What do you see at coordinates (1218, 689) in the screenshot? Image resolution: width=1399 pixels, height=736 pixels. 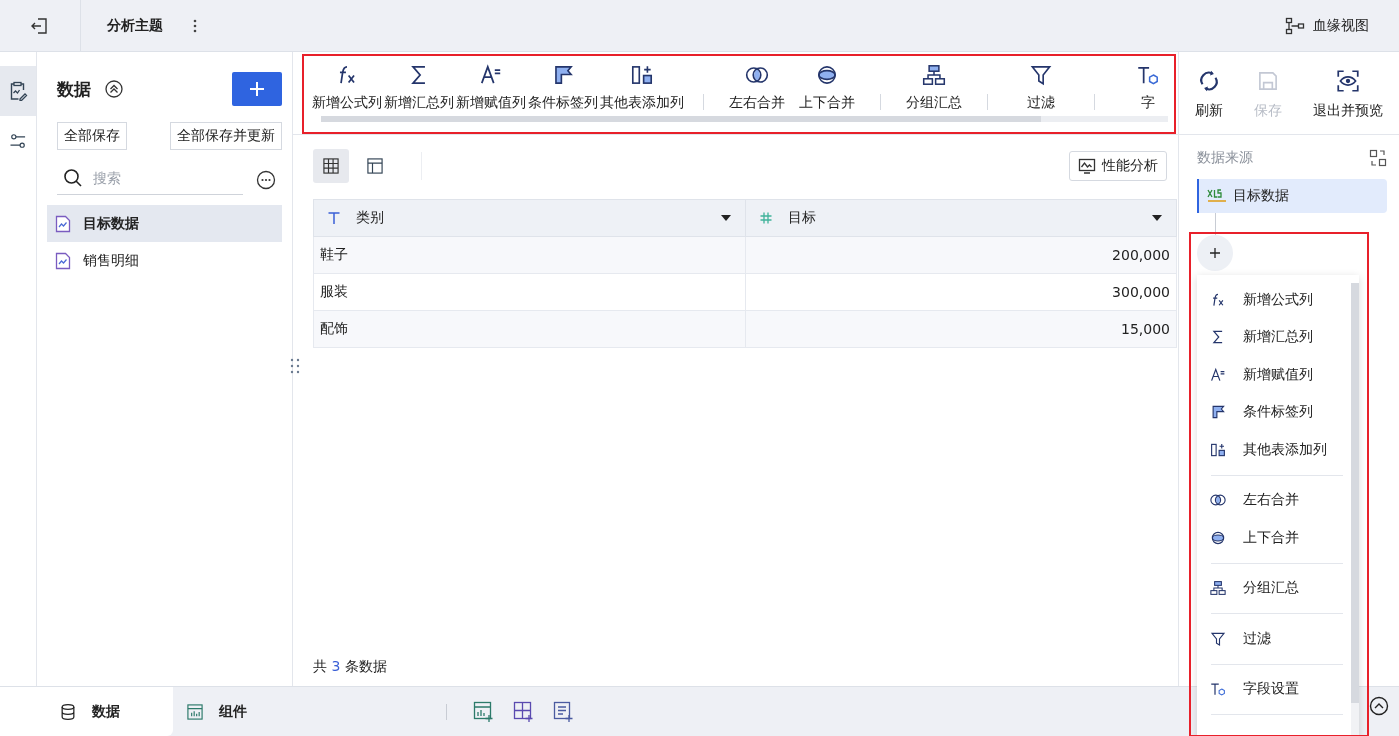 I see `field-settings-icon` at bounding box center [1218, 689].